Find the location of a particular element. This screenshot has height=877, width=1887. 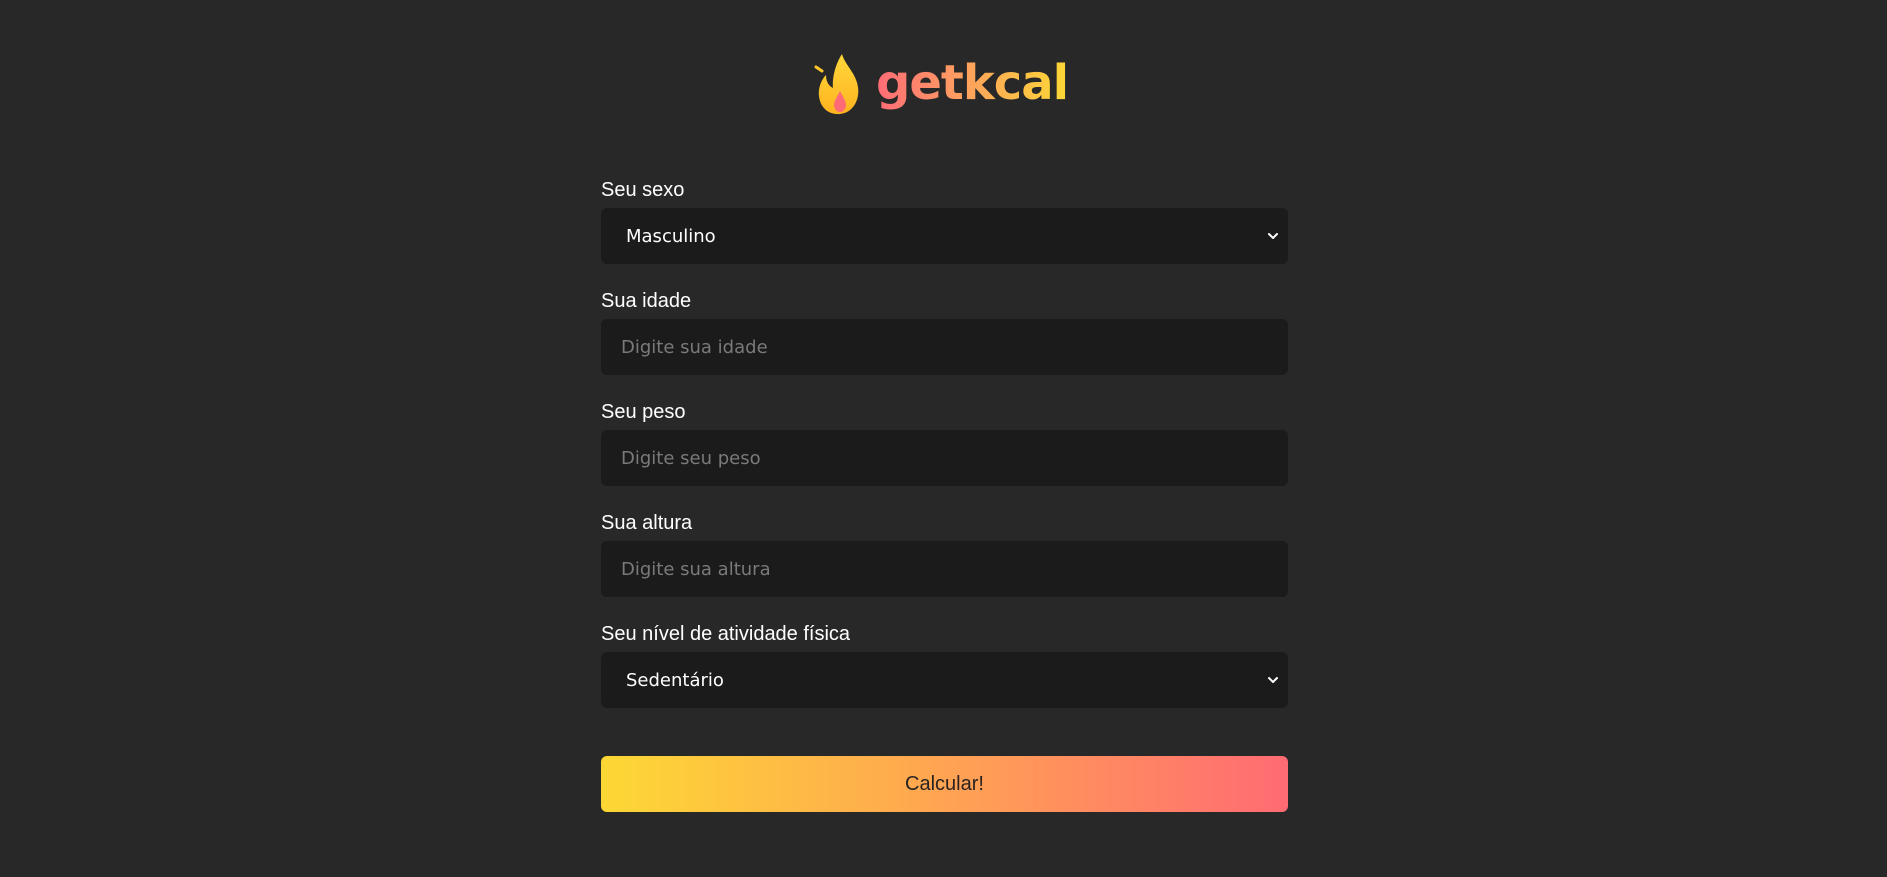

age-field: Sua idade Digite sua idade is located at coordinates (944, 342).